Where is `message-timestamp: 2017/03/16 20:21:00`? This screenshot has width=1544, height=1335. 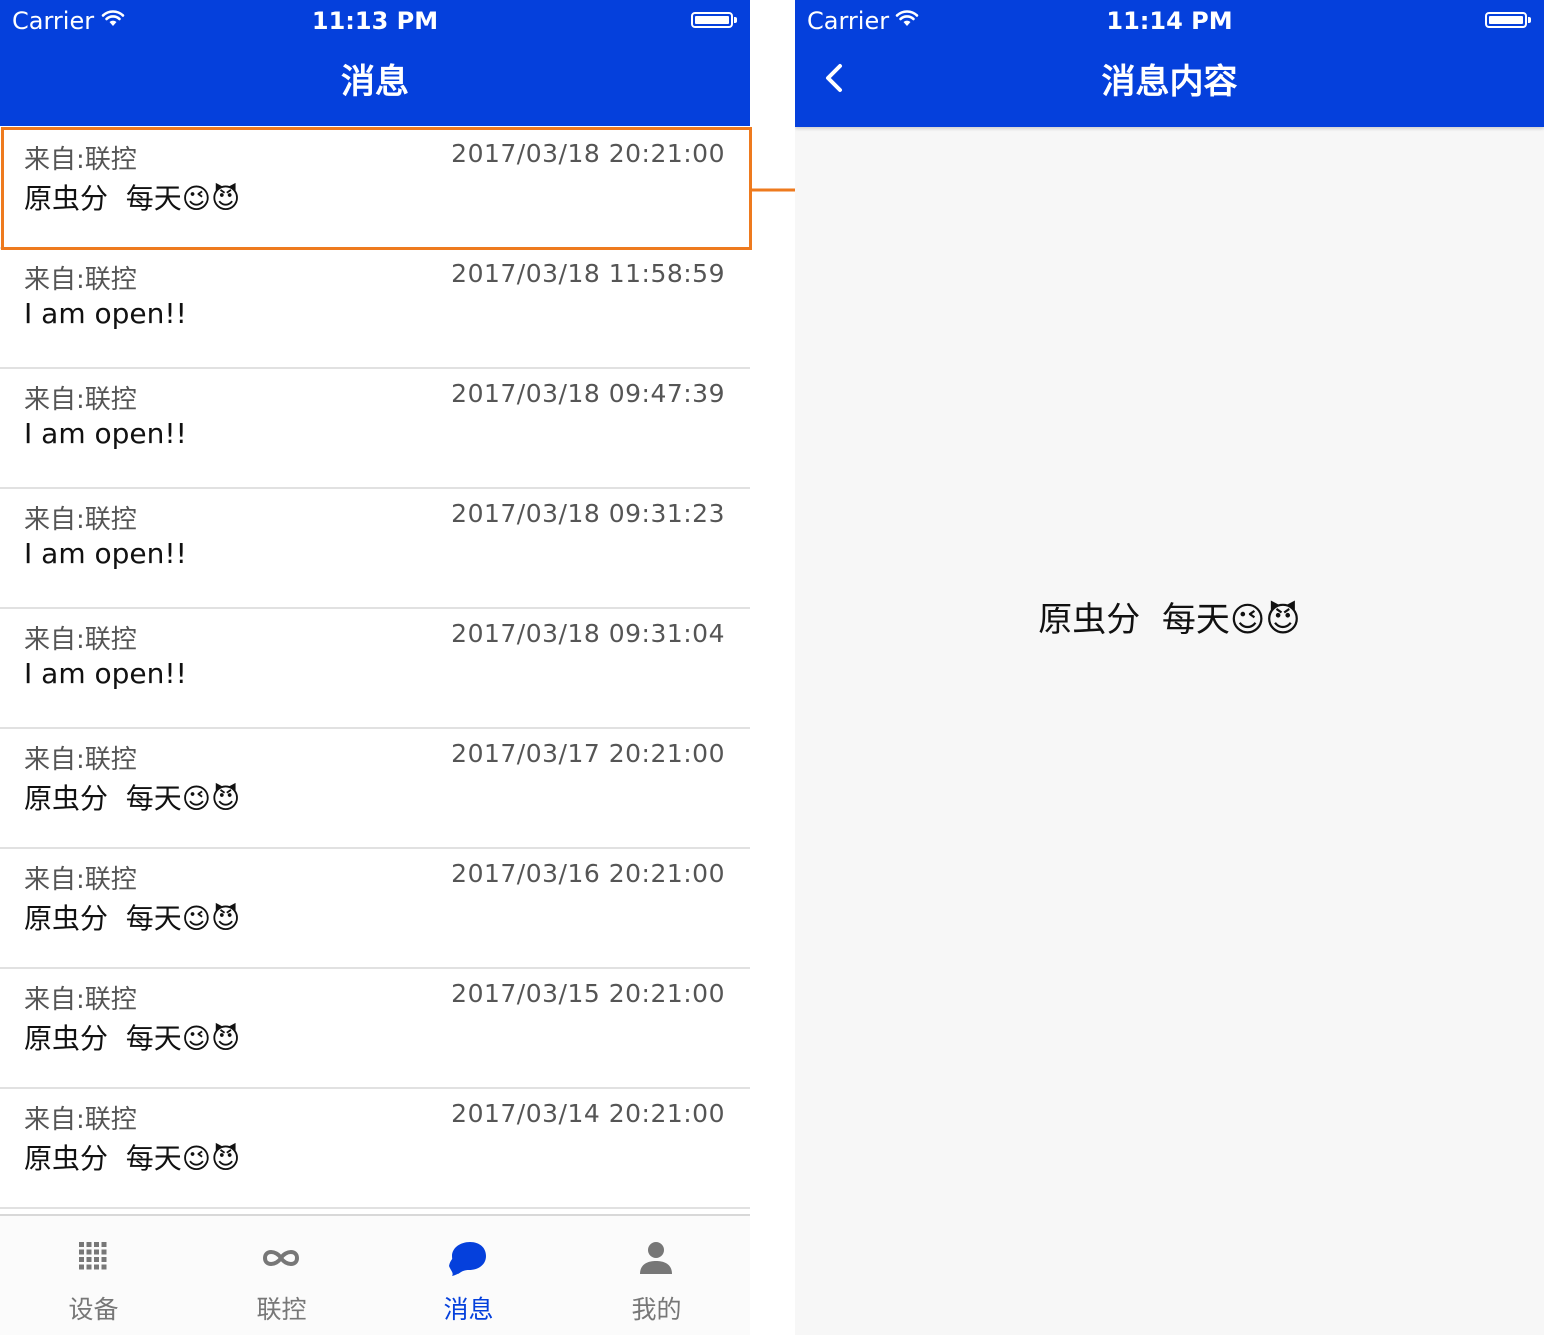
message-timestamp: 2017/03/16 20:21:00 is located at coordinates (588, 873).